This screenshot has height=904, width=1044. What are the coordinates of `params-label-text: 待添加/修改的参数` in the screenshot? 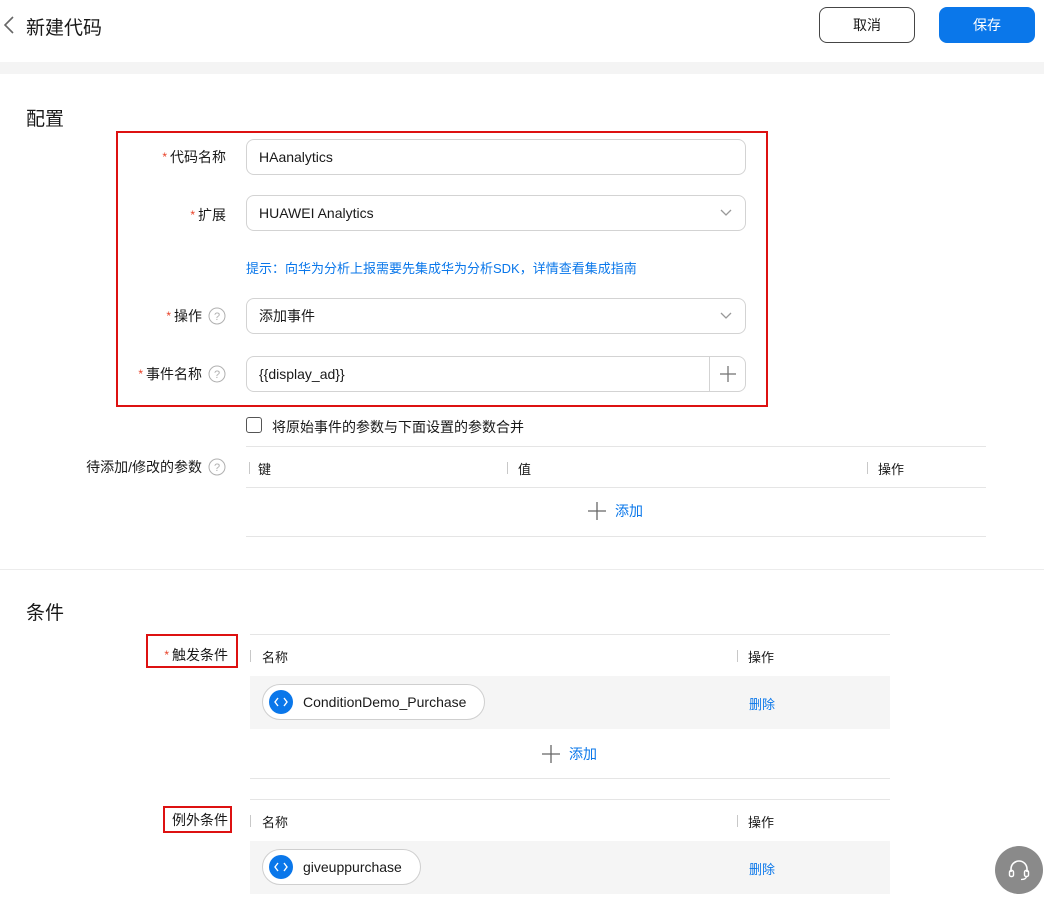 It's located at (144, 467).